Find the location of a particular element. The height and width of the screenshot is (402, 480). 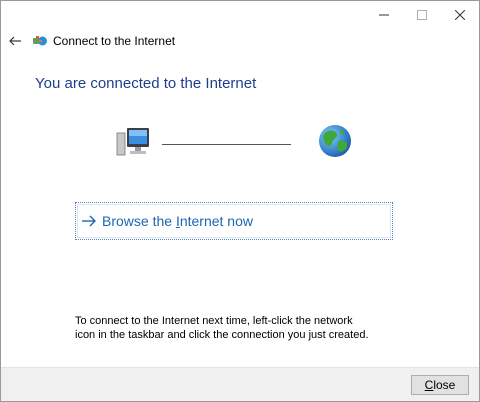

browse-internet-link: Browse the Internet now is located at coordinates (234, 221).